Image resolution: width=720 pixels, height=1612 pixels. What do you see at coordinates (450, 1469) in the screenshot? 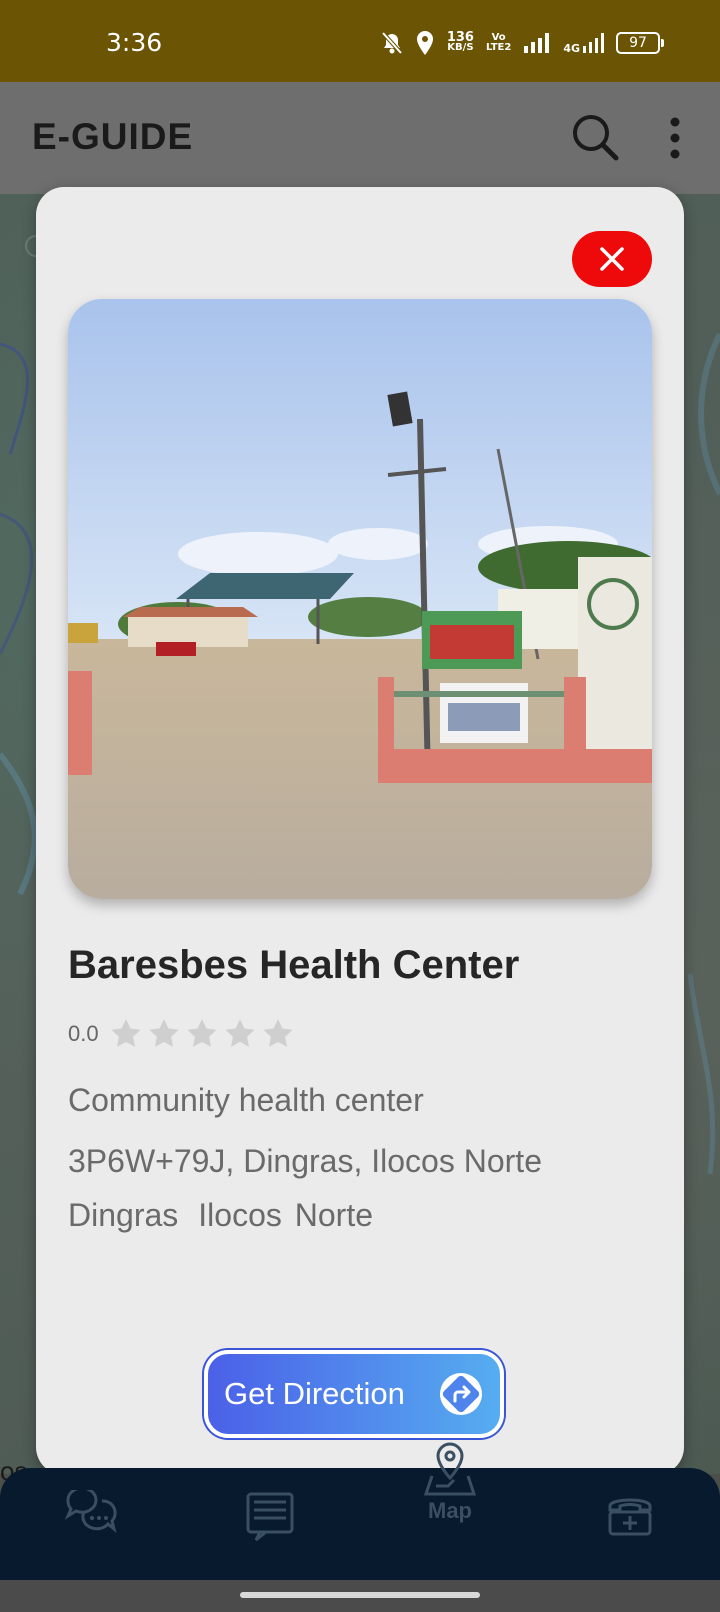
I see `map-pin-icon` at bounding box center [450, 1469].